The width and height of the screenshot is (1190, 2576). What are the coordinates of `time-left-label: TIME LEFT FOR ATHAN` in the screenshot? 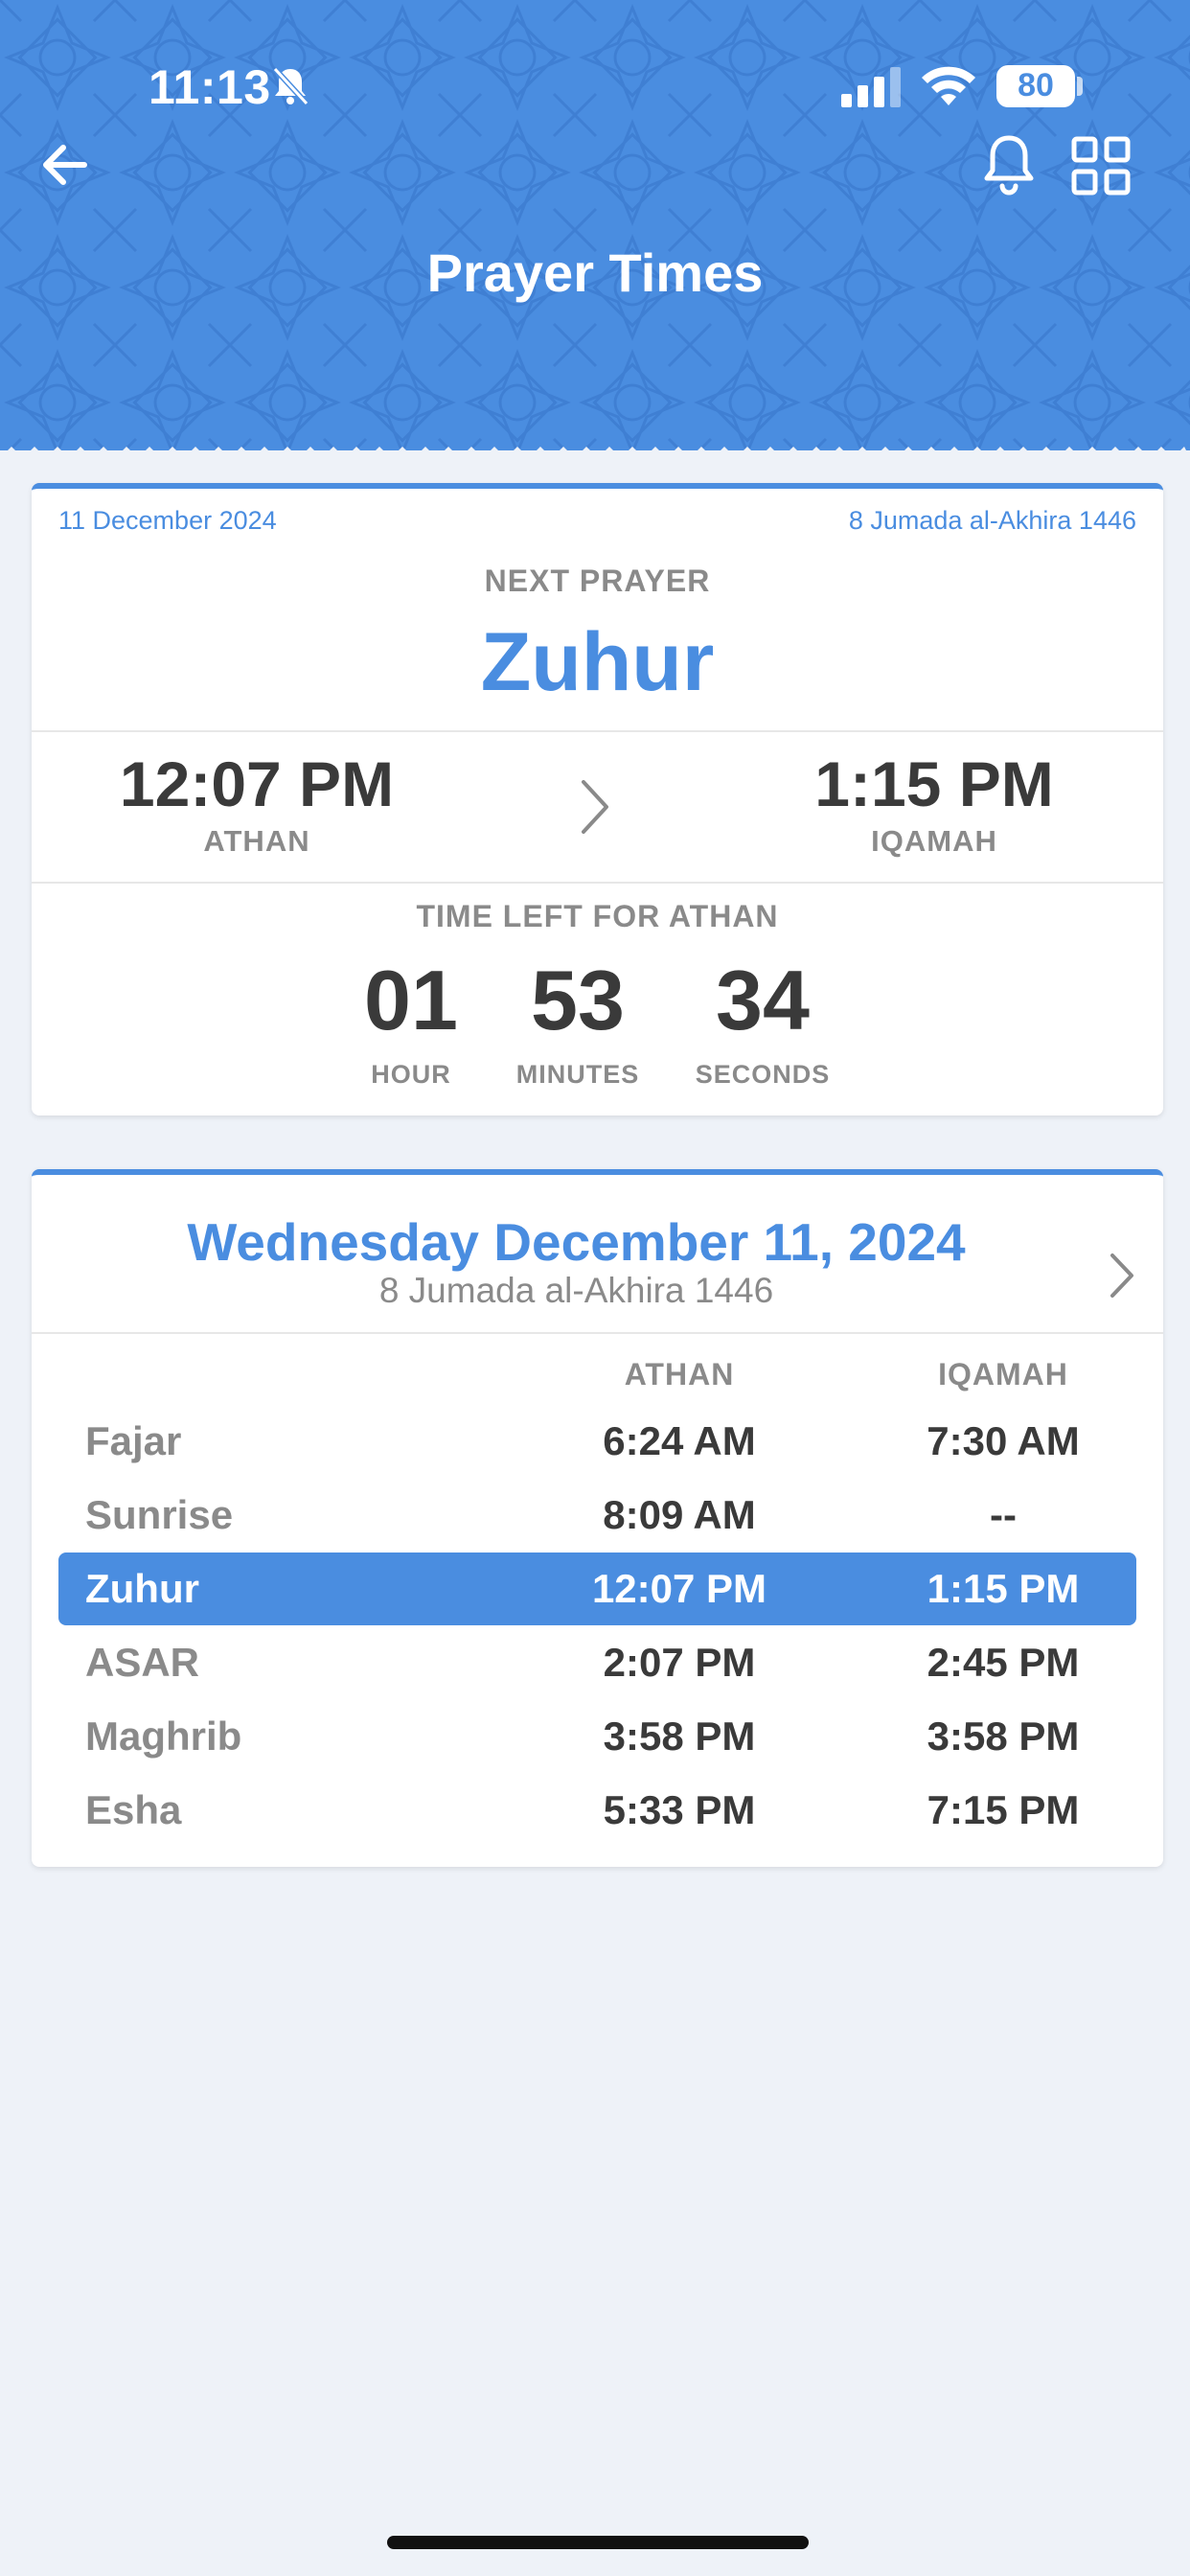 It's located at (598, 916).